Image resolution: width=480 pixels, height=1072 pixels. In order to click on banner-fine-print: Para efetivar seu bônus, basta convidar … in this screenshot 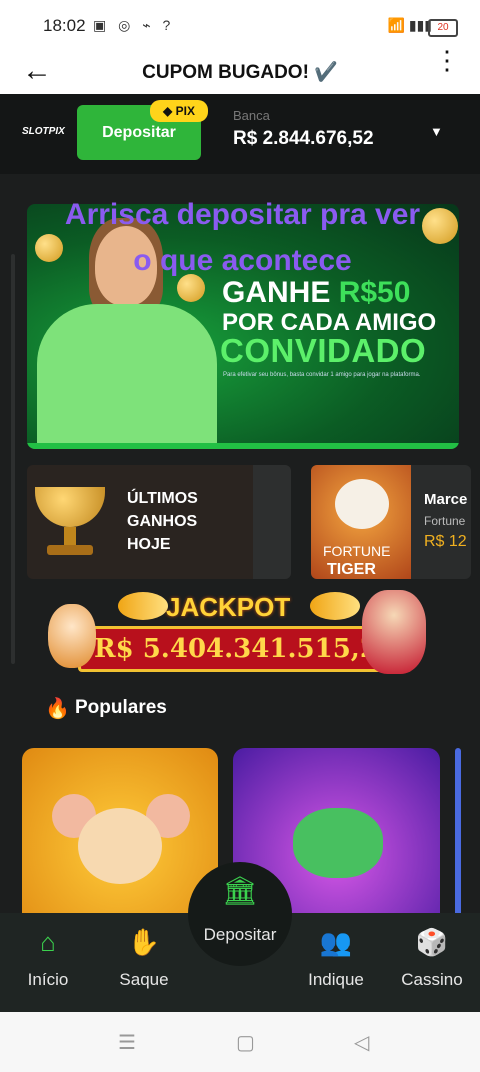, I will do `click(322, 375)`.